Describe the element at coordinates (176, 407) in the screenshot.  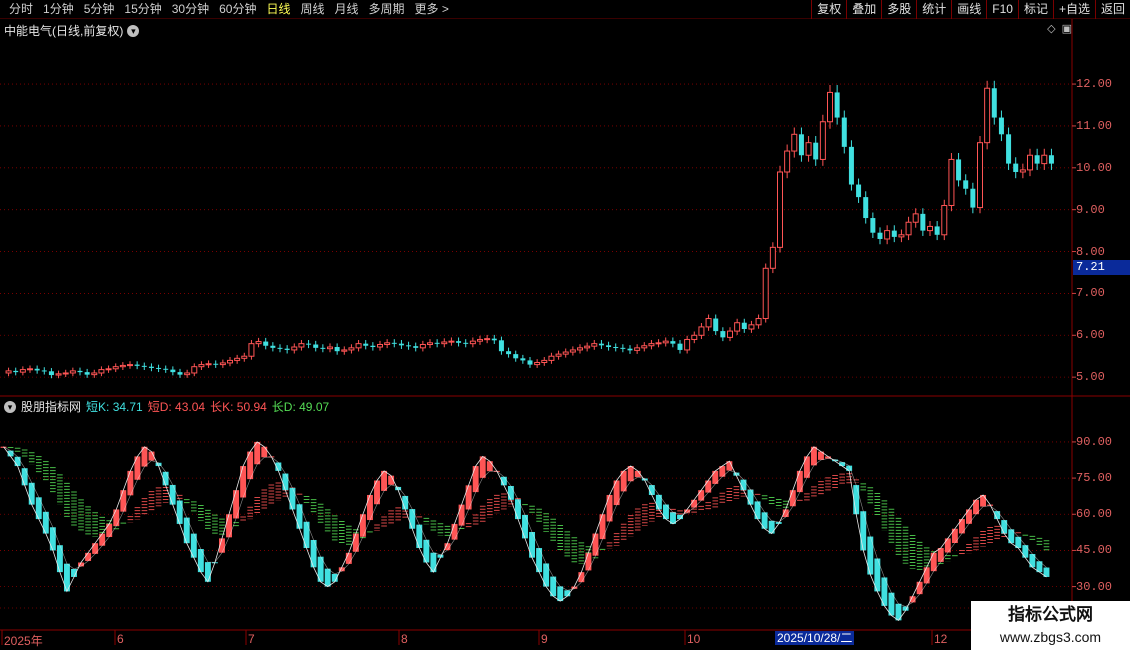
I see `indicator-value-1: 短D: 43.04` at that location.